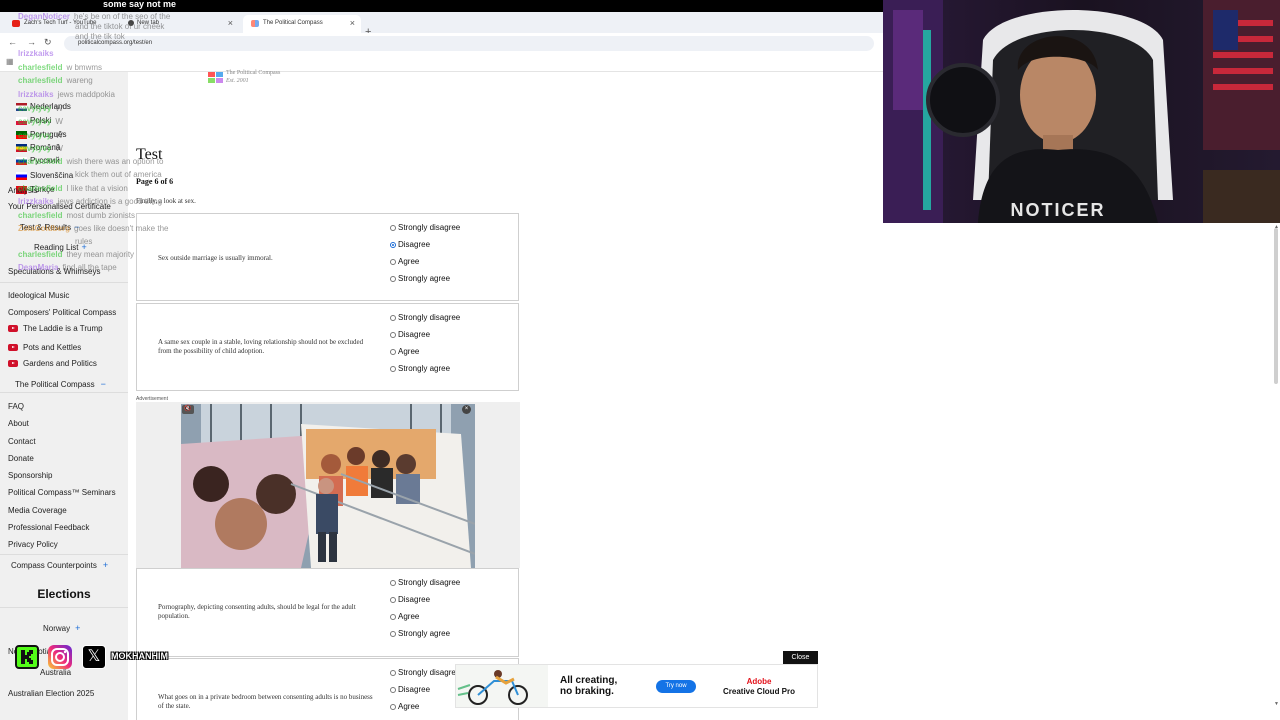  What do you see at coordinates (22, 441) in the screenshot?
I see `info-link: Contact` at bounding box center [22, 441].